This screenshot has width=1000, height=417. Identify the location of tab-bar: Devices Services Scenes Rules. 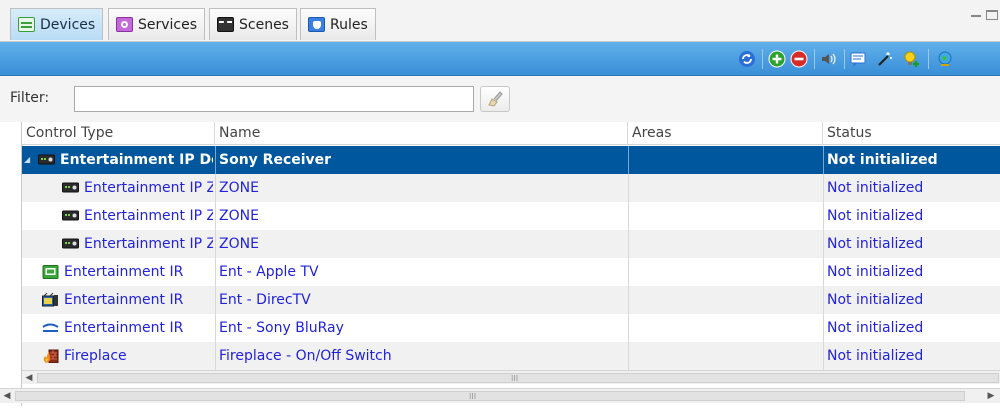
(500, 21).